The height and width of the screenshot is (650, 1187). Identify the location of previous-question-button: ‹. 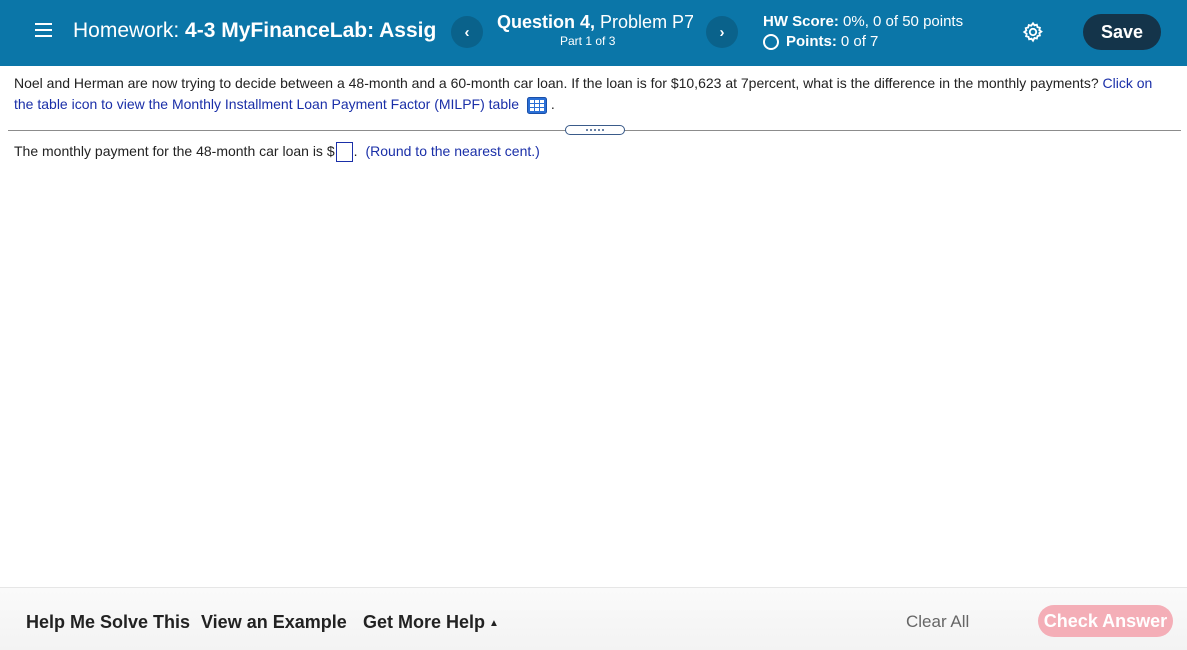
(467, 32).